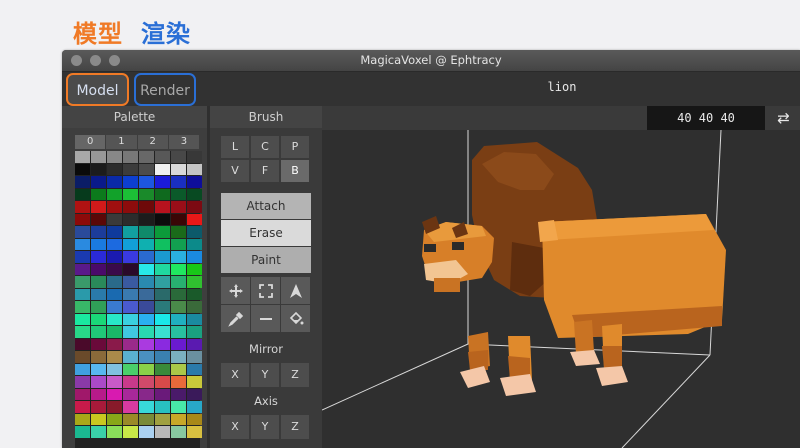 The height and width of the screenshot is (448, 800). I want to click on axis-z-button: Z, so click(295, 427).